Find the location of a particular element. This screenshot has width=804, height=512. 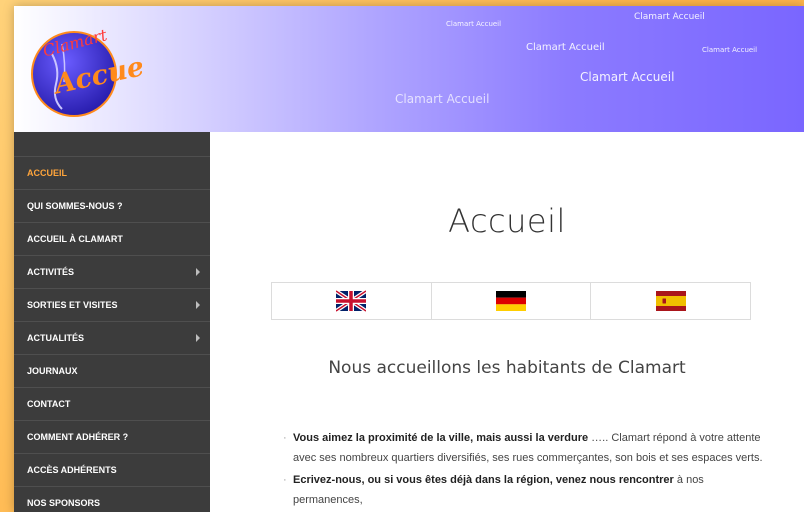

menu-item-label: Accueil à Clamart is located at coordinates (75, 239).